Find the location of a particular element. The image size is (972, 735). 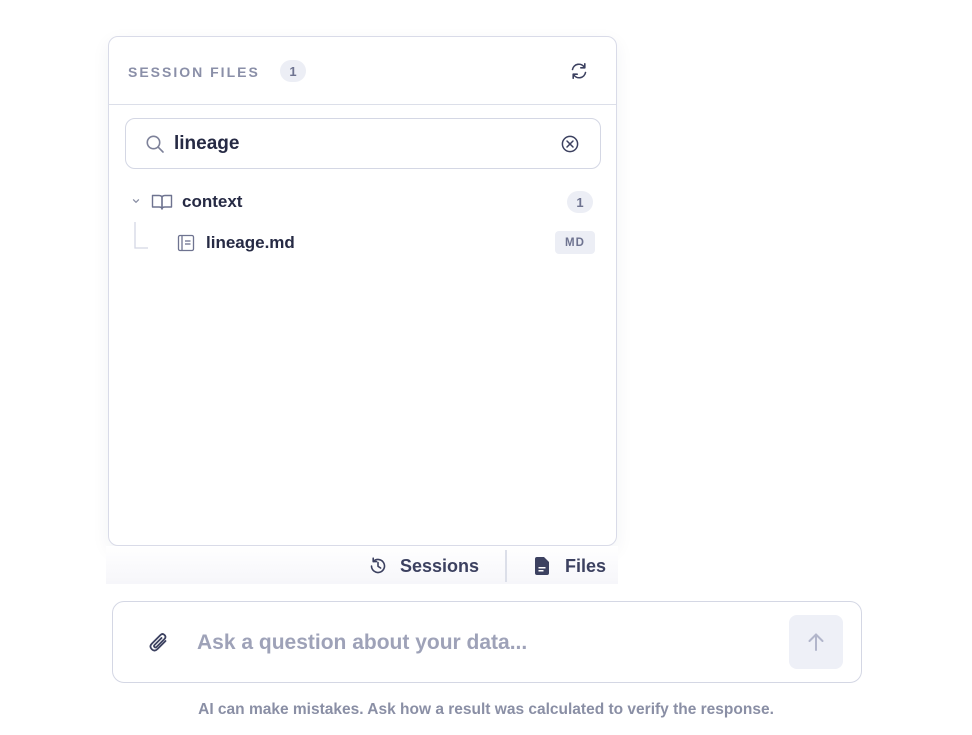

document-icon is located at coordinates (186, 243).